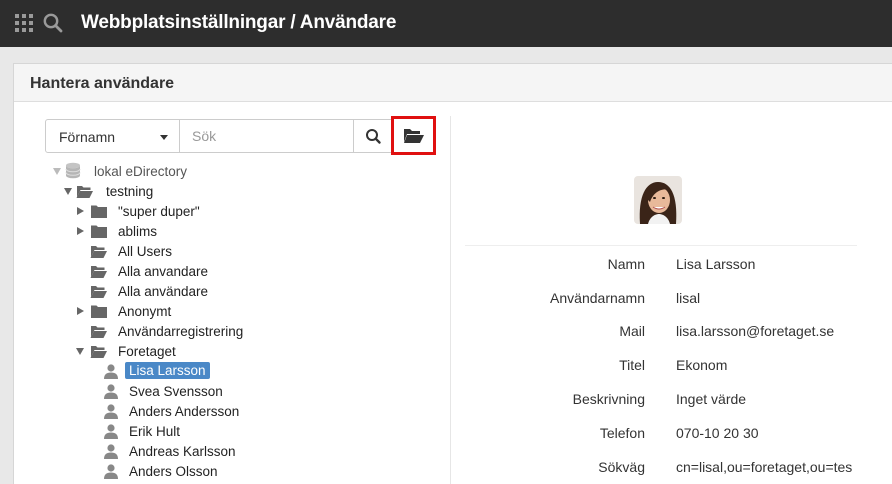  I want to click on magnifier-icon, so click(373, 136).